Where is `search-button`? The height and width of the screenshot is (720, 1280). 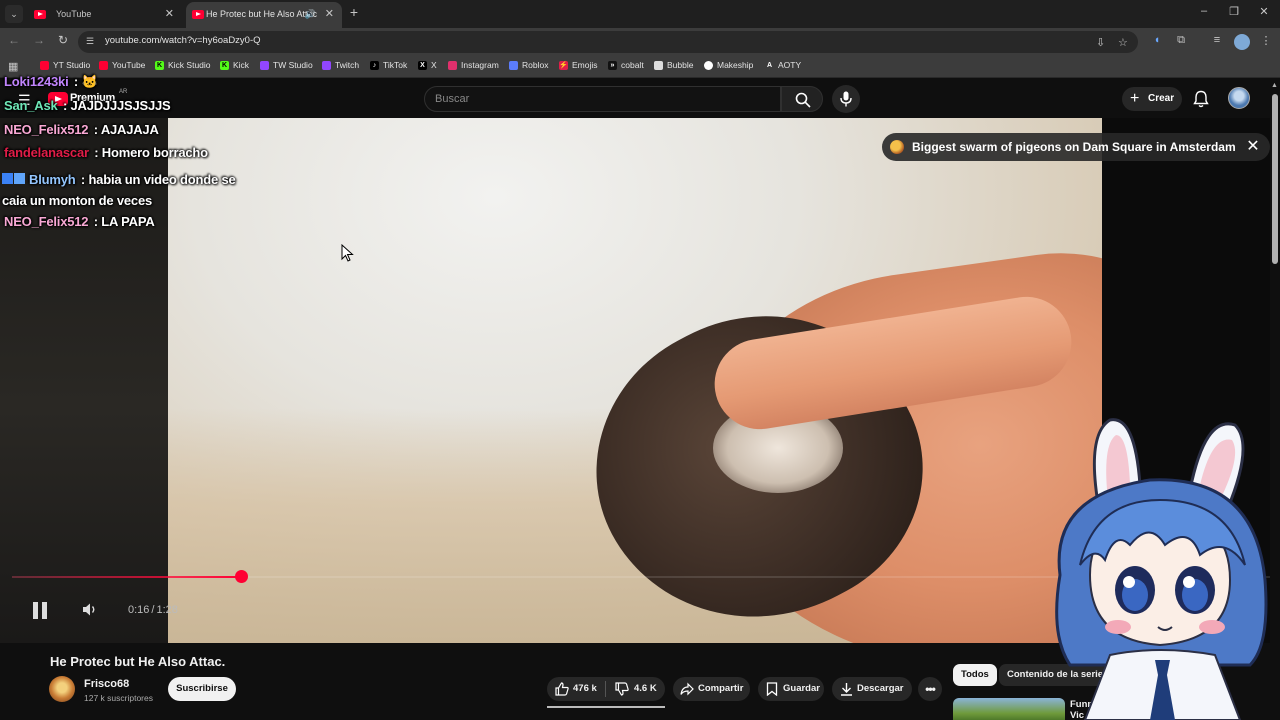 search-button is located at coordinates (802, 99).